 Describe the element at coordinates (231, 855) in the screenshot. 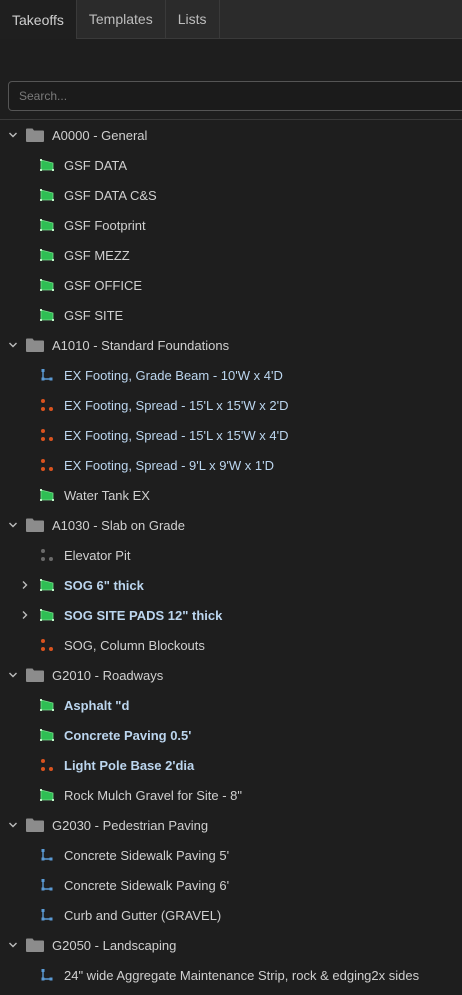

I see `takeoff-item-row: Concrete Sidewalk Paving 5'` at that location.